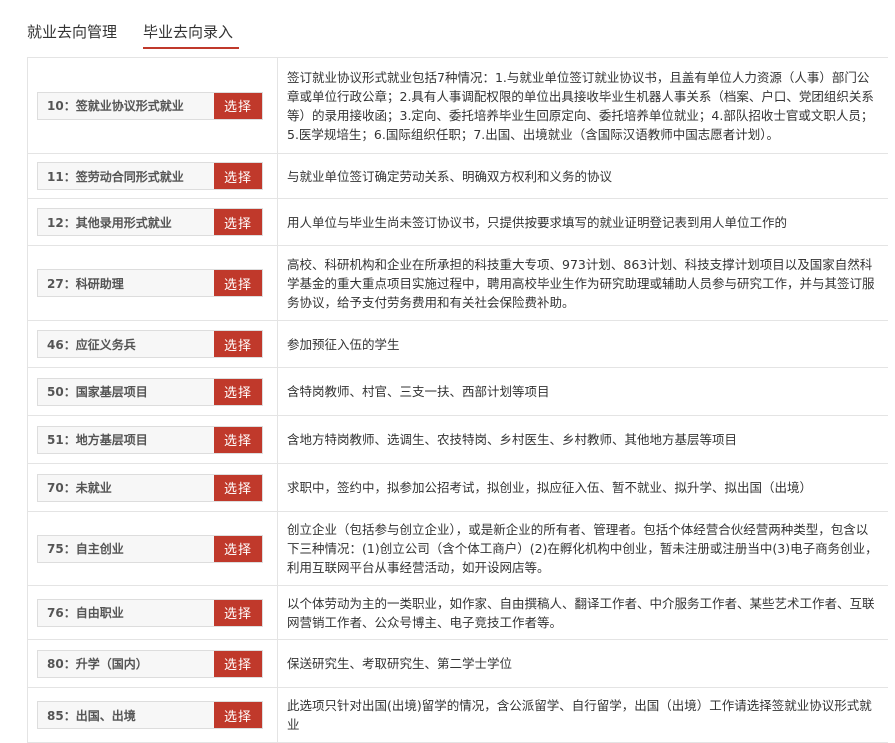  What do you see at coordinates (343, 344) in the screenshot?
I see `destination-description: 参加预征入伍的学生` at bounding box center [343, 344].